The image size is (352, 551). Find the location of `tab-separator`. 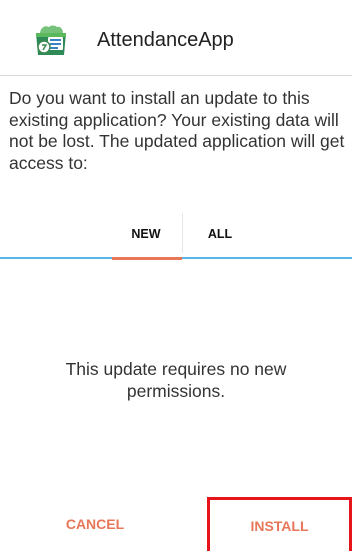

tab-separator is located at coordinates (182, 233).